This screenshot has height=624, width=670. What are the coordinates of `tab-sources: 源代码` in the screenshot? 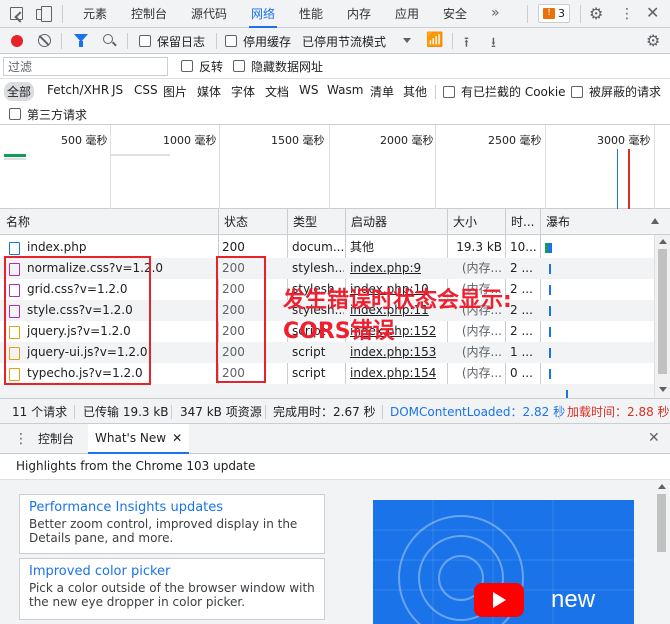 It's located at (209, 14).